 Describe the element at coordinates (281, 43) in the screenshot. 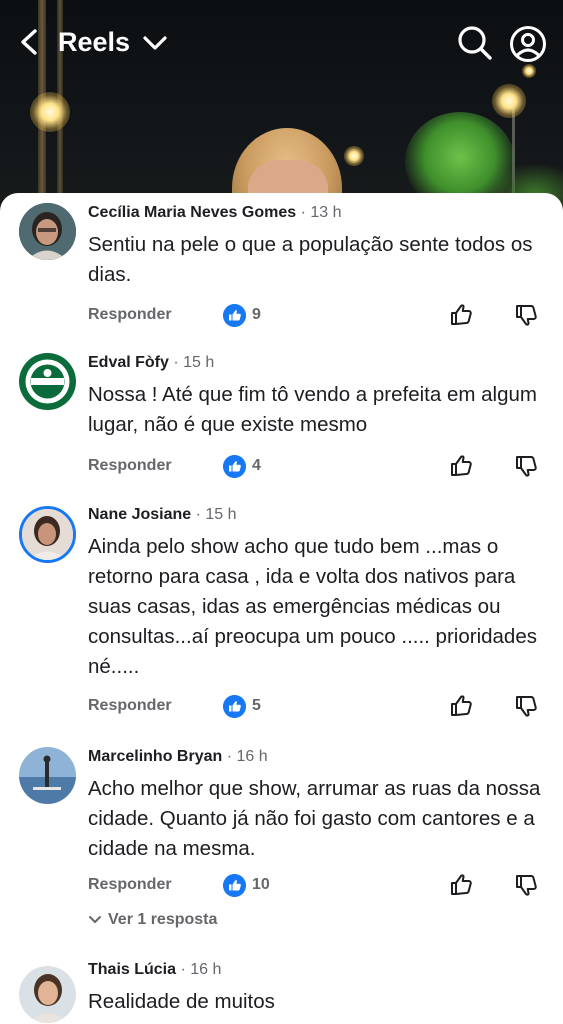

I see `reels-top-bar: Reels` at that location.